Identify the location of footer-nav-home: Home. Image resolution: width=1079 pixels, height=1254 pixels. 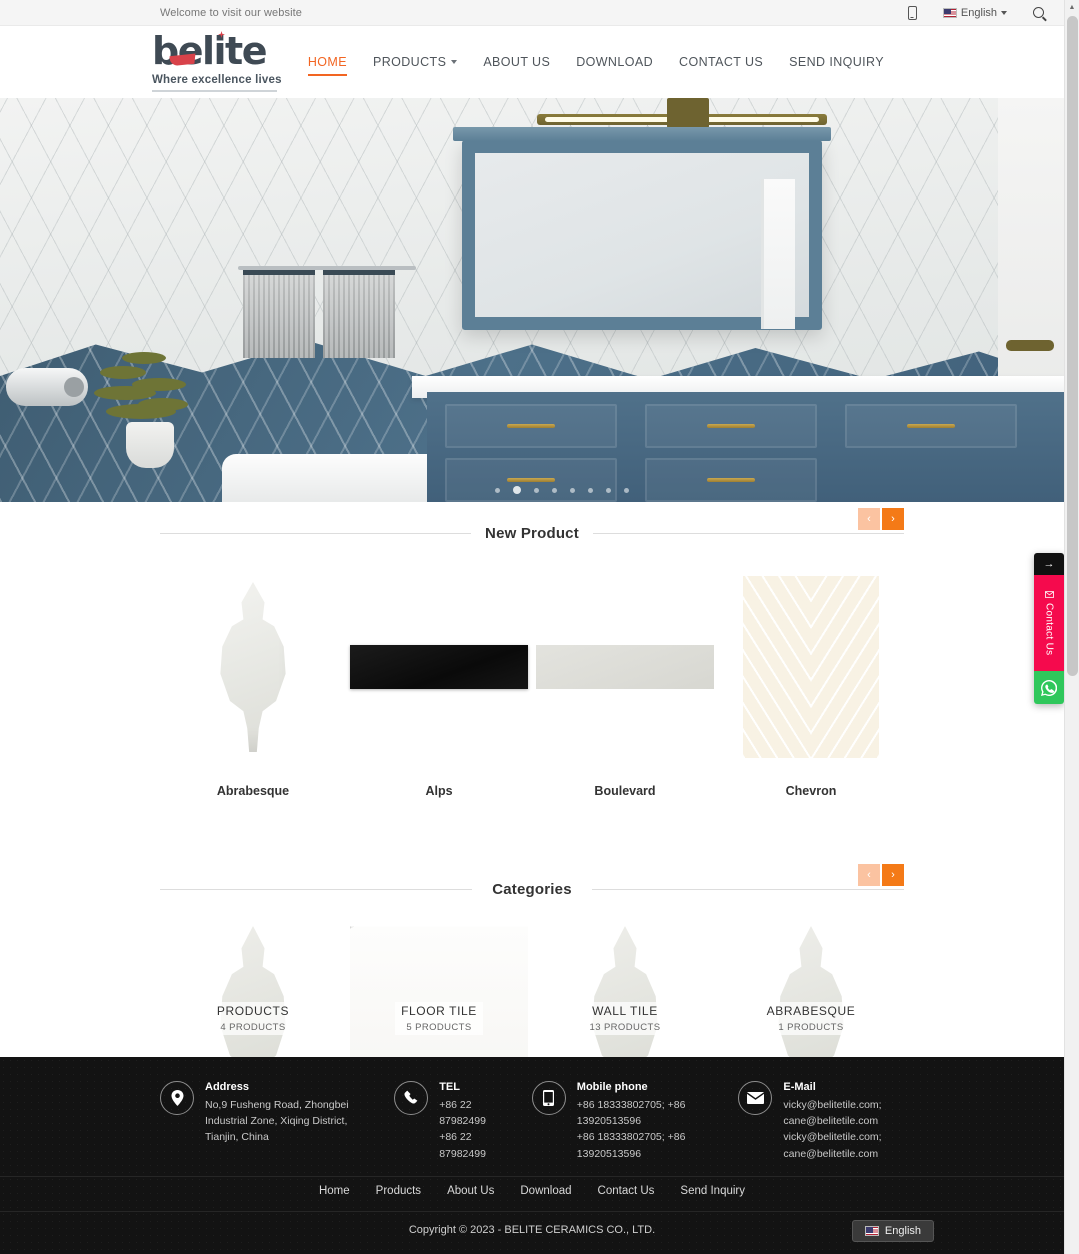
(334, 1191).